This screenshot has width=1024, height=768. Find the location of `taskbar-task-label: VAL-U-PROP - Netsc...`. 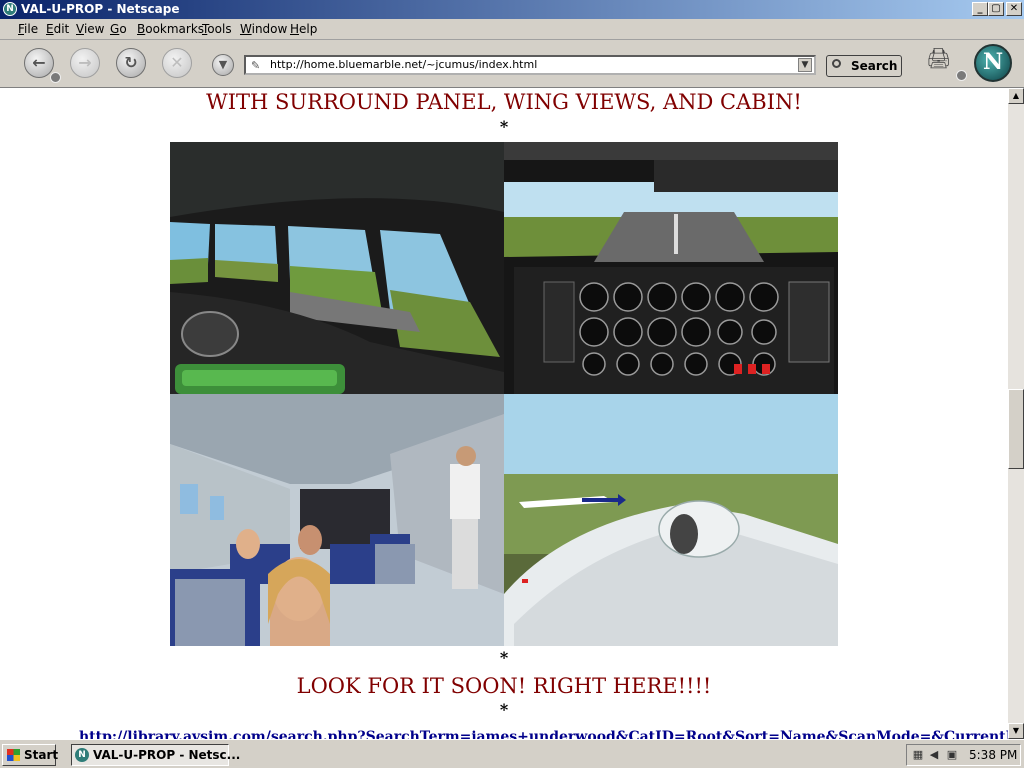

taskbar-task-label: VAL-U-PROP - Netsc... is located at coordinates (167, 755).